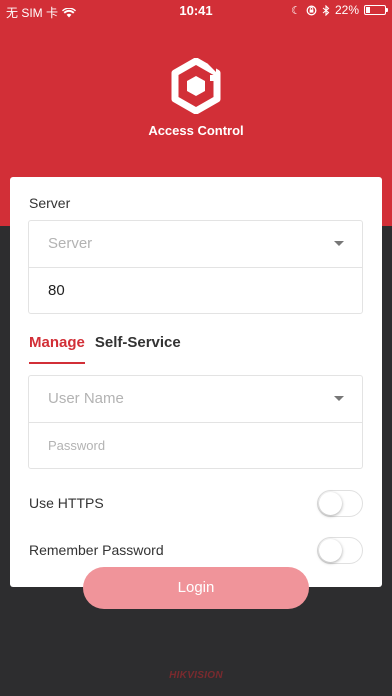 Image resolution: width=392 pixels, height=696 pixels. I want to click on server-label: Server, so click(50, 203).